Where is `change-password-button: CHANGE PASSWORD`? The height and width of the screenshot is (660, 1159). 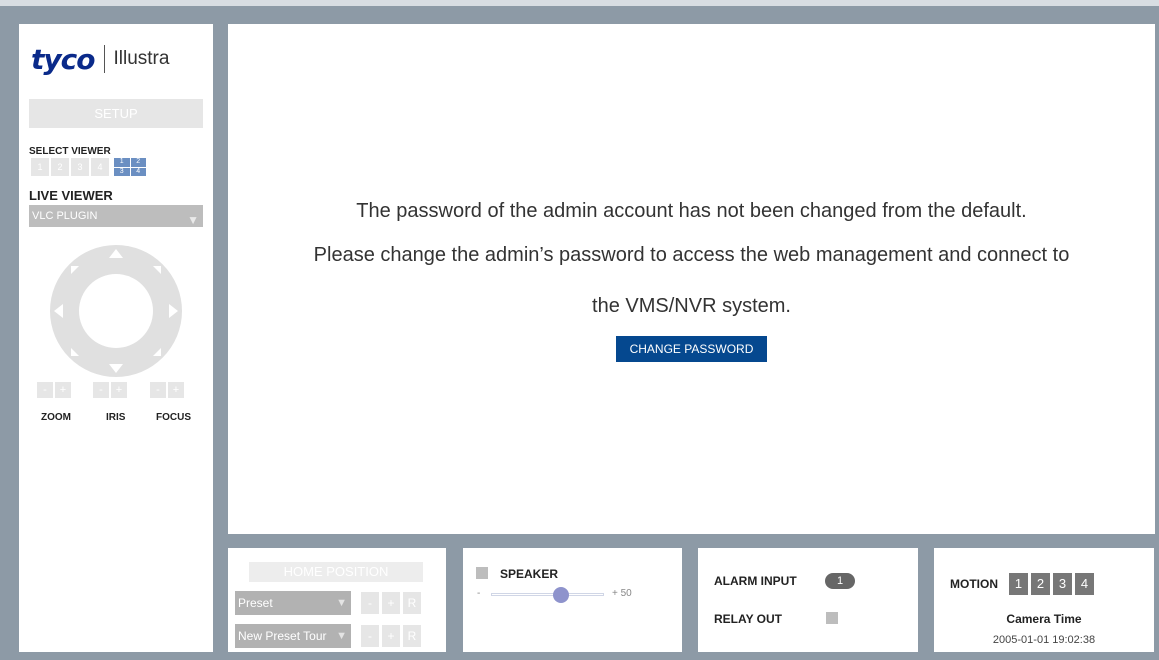 change-password-button: CHANGE PASSWORD is located at coordinates (691, 349).